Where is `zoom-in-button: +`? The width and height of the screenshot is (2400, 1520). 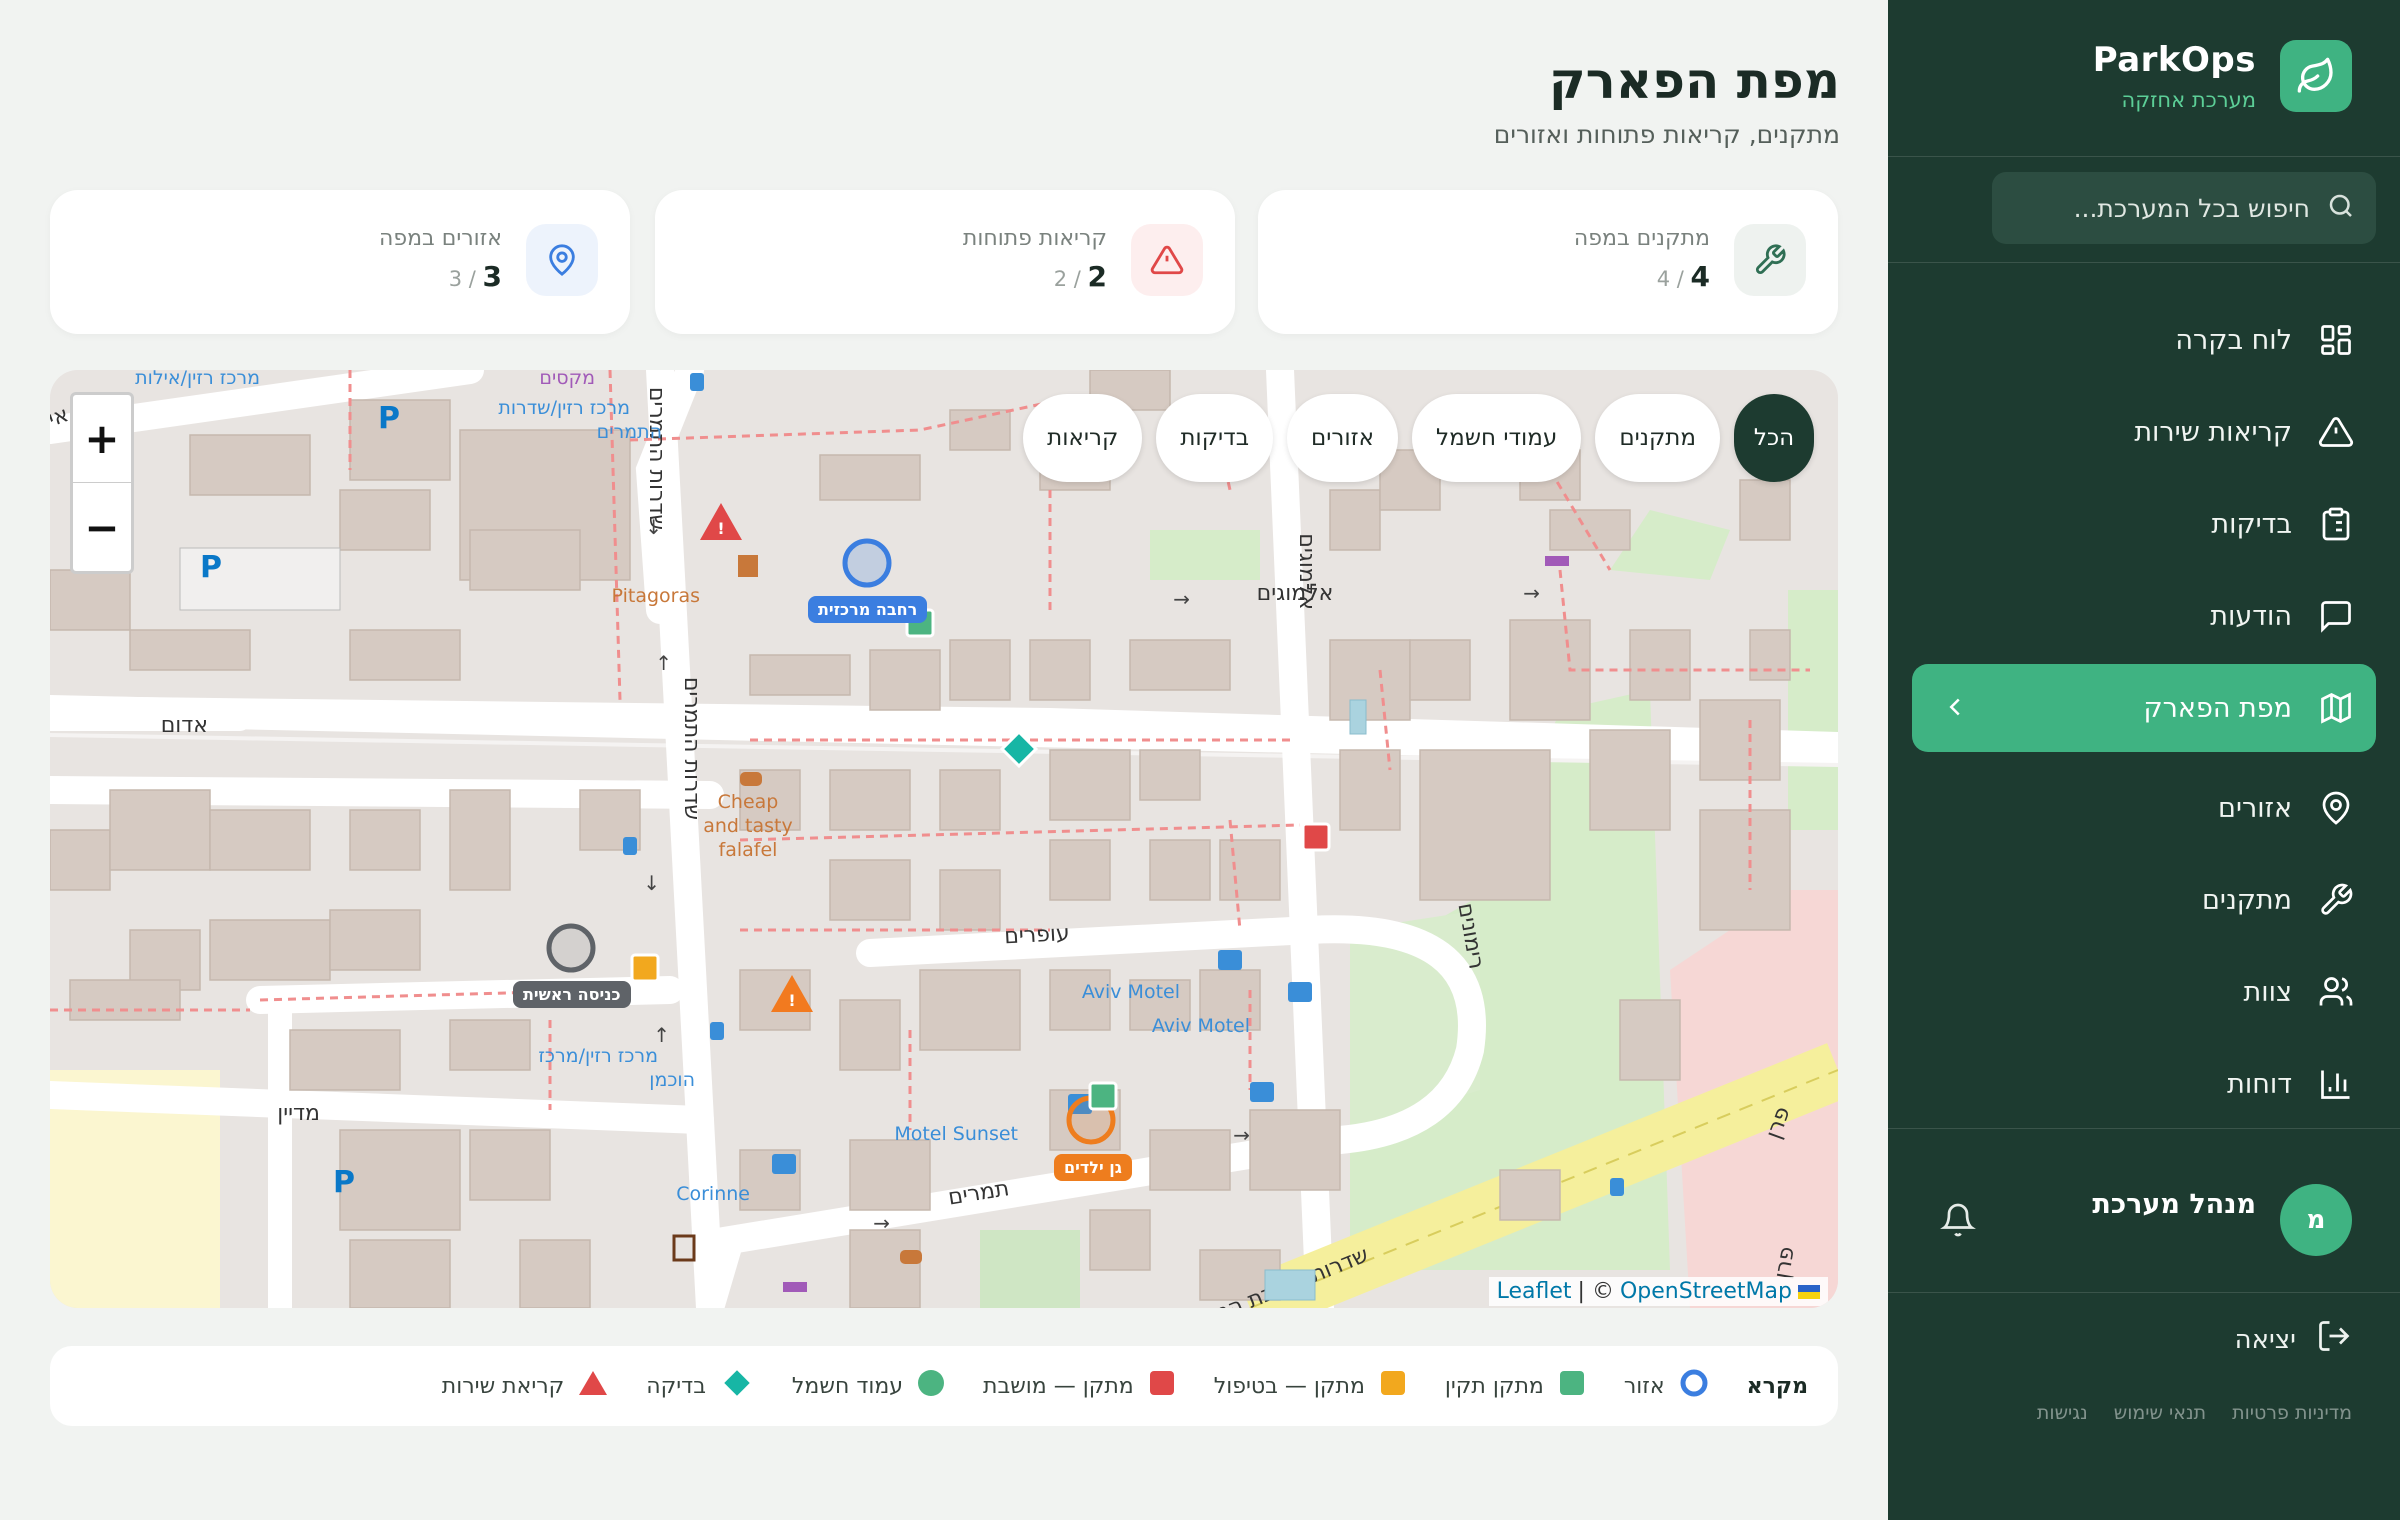 zoom-in-button: + is located at coordinates (102, 439).